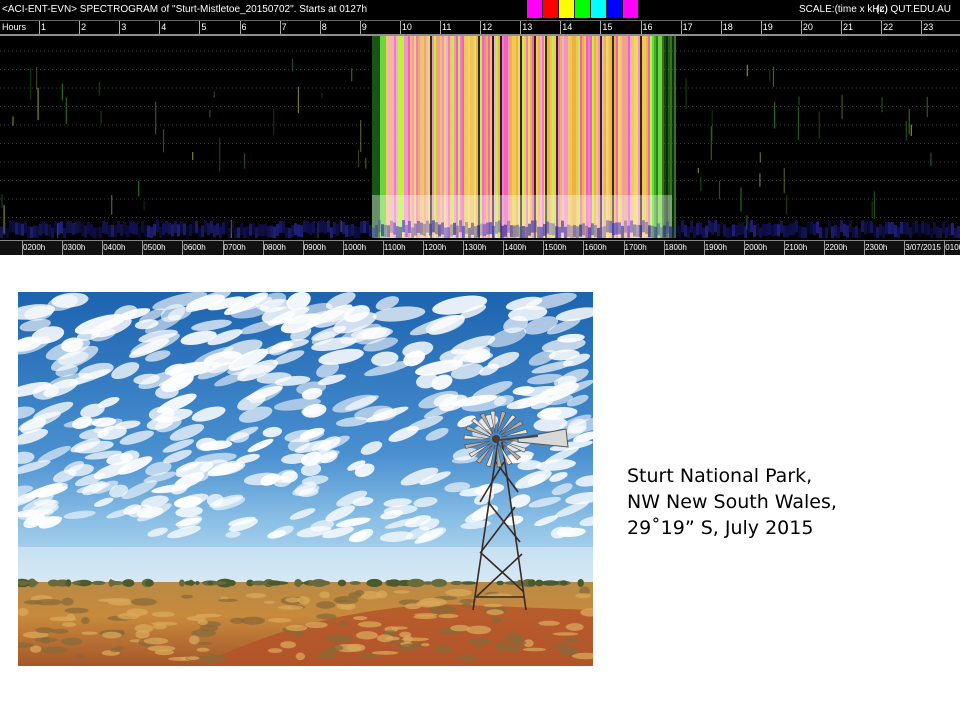 The height and width of the screenshot is (720, 960). Describe the element at coordinates (274, 247) in the screenshot. I see `time-tick-label: 0800h` at that location.